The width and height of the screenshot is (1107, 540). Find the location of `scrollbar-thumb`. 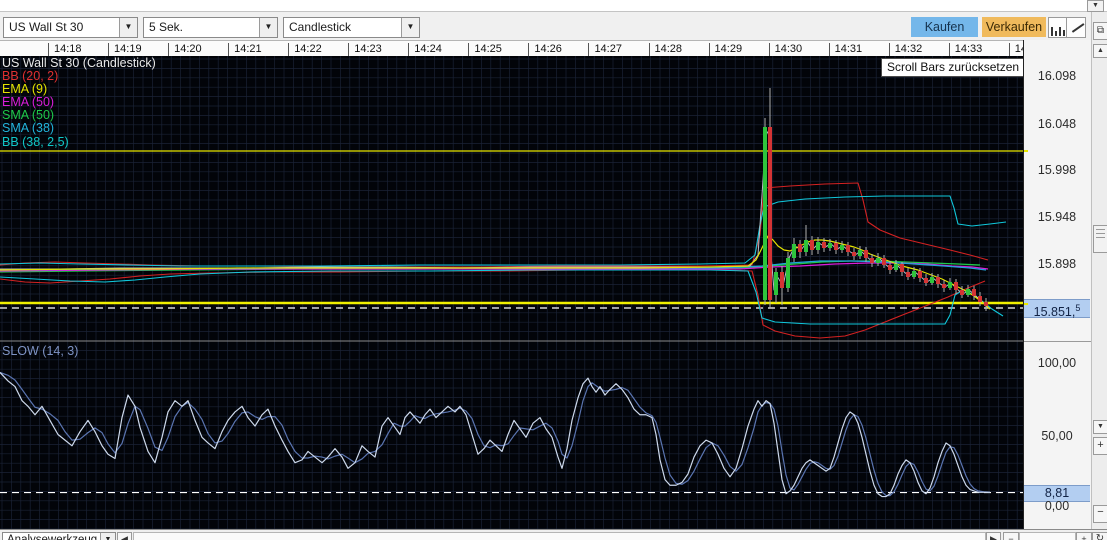

scrollbar-thumb is located at coordinates (1100, 239).